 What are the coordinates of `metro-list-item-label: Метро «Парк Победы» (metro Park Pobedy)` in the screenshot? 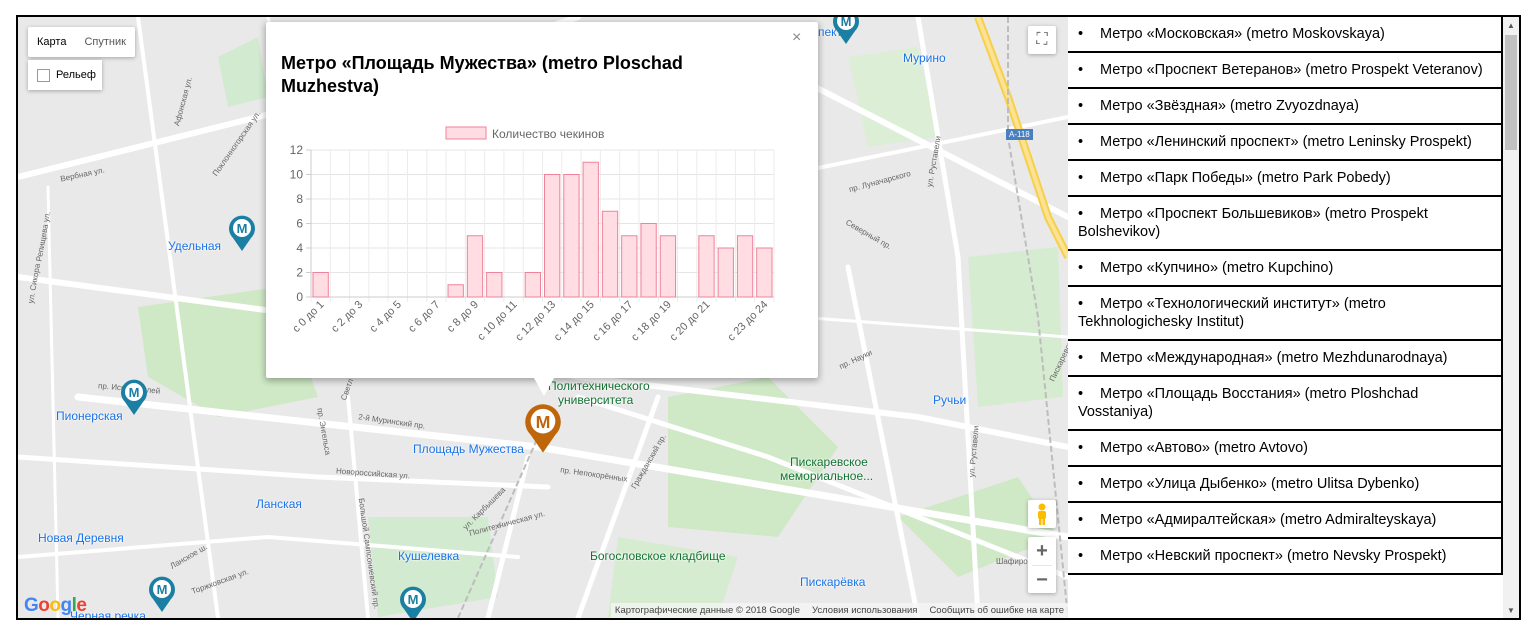 It's located at (1245, 178).